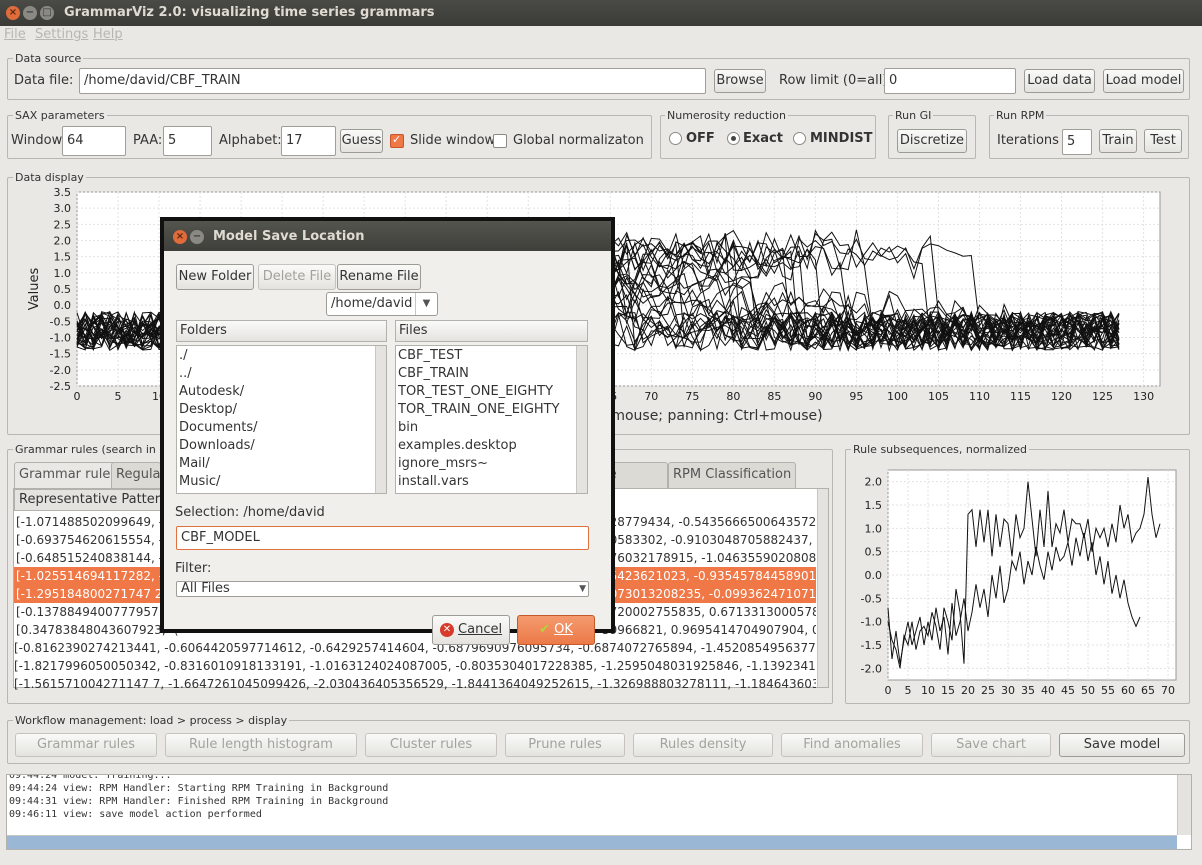 The image size is (1202, 865). What do you see at coordinates (592, 842) in the screenshot?
I see `log-hscroll` at bounding box center [592, 842].